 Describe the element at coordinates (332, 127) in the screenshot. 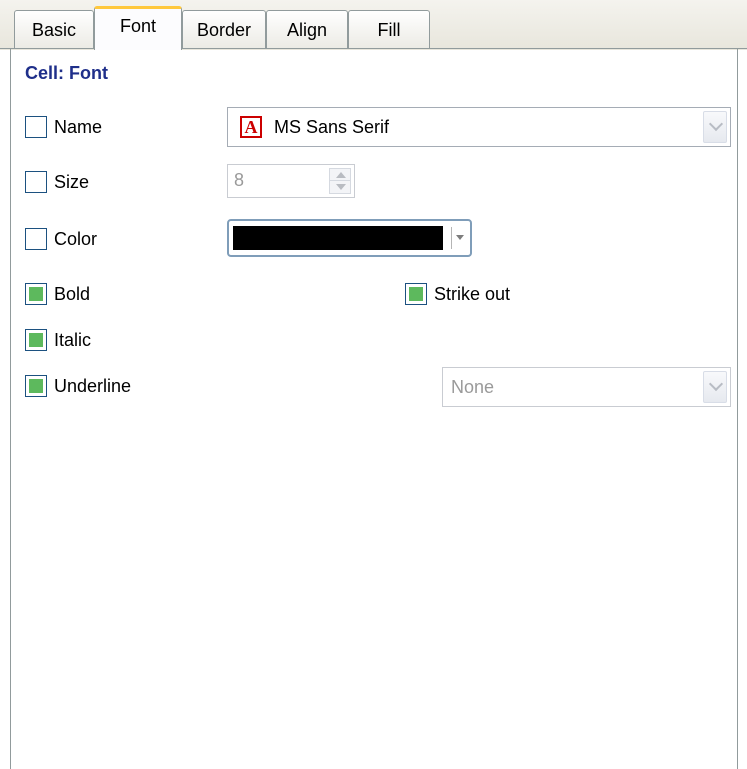

I see `font-name-value: MS Sans Serif` at that location.